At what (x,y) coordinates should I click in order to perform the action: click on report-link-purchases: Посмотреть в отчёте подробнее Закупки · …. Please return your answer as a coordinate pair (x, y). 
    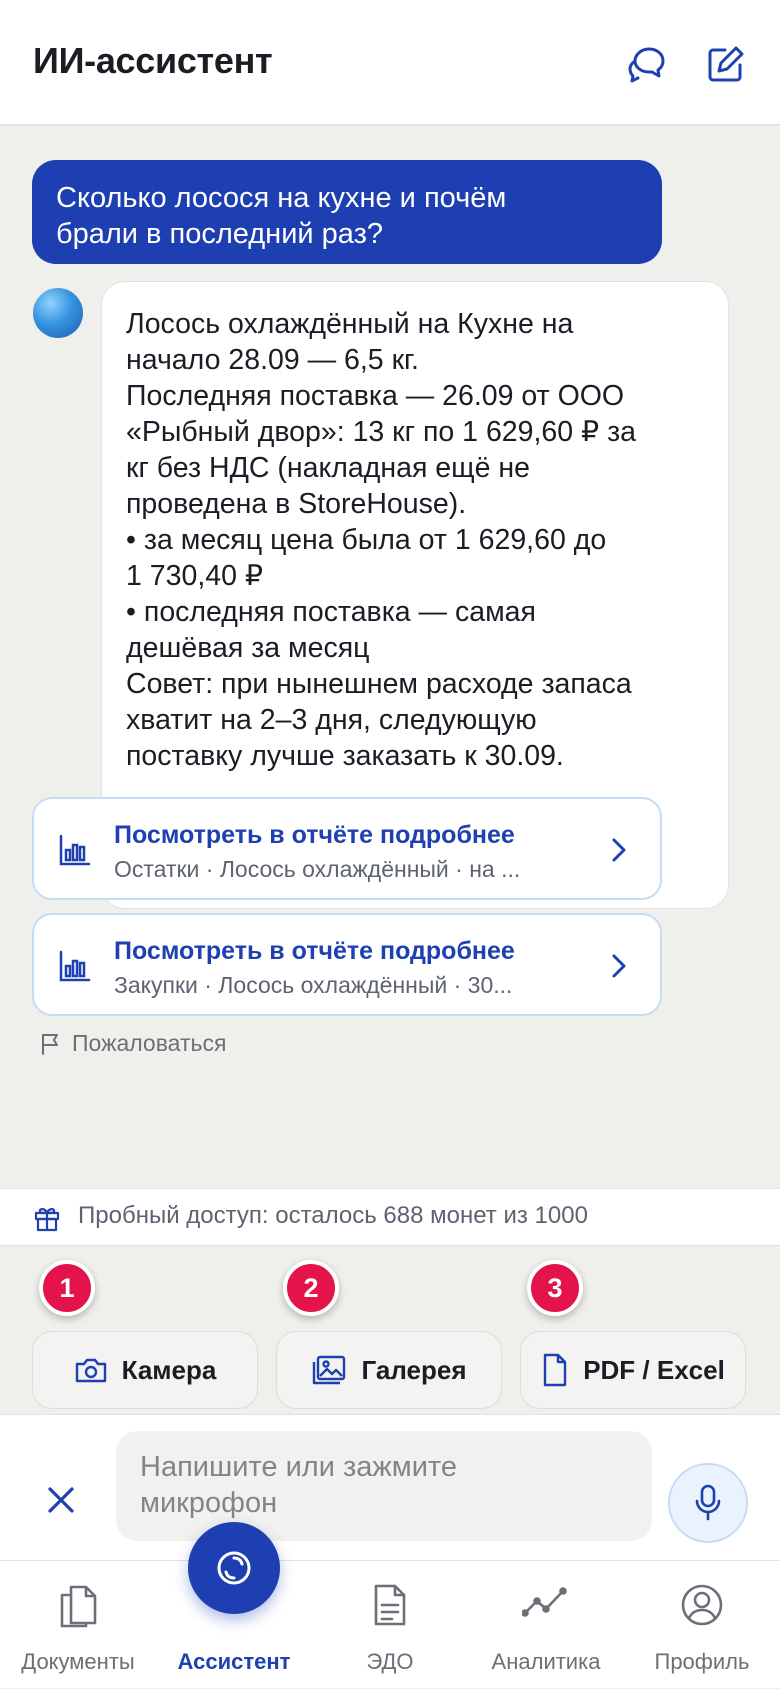
    Looking at the image, I should click on (347, 964).